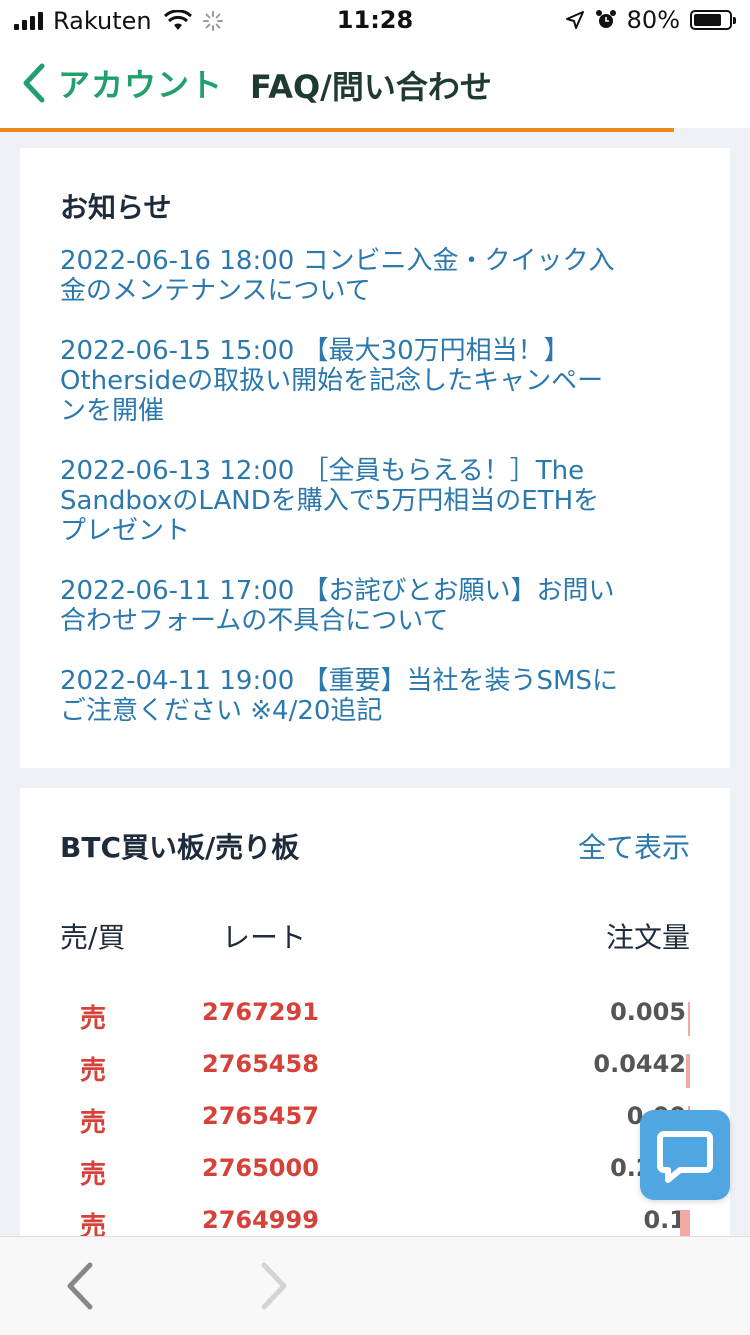 The height and width of the screenshot is (1335, 750). I want to click on order-rate: 2764999, so click(260, 1220).